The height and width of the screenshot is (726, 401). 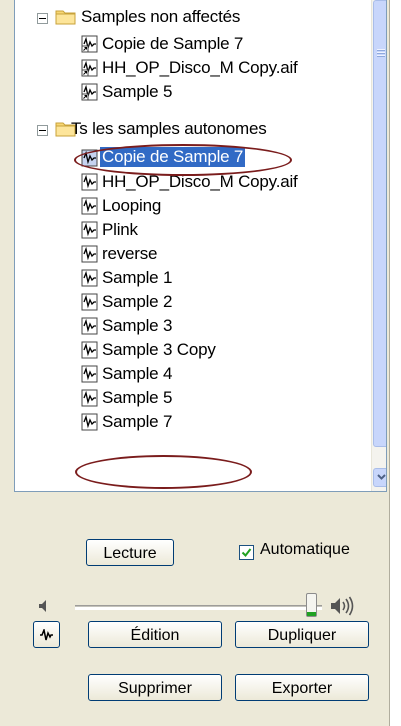 What do you see at coordinates (132, 205) in the screenshot?
I see `tree-item-label: Looping` at bounding box center [132, 205].